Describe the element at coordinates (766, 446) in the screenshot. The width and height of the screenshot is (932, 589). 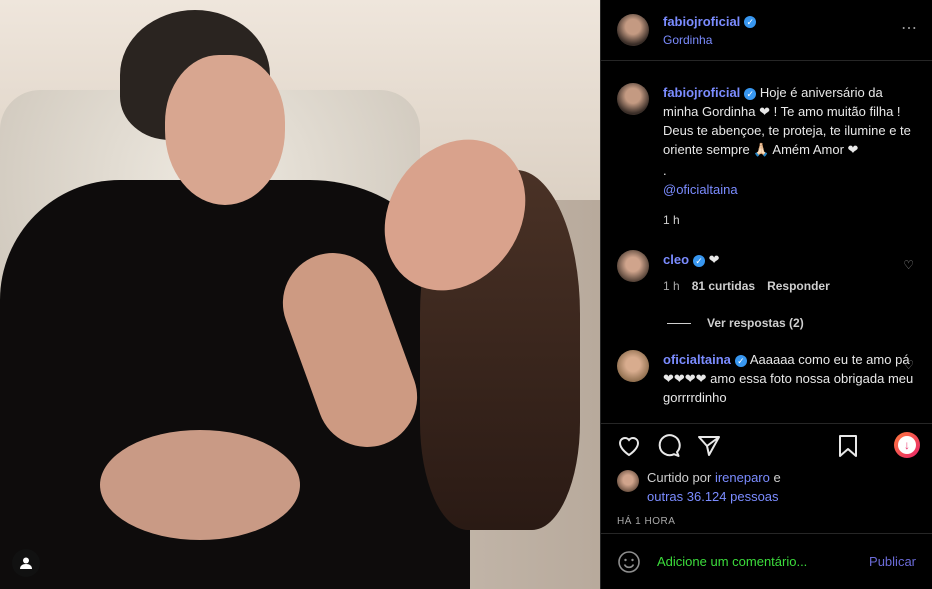
I see `action-icons: ↓` at that location.